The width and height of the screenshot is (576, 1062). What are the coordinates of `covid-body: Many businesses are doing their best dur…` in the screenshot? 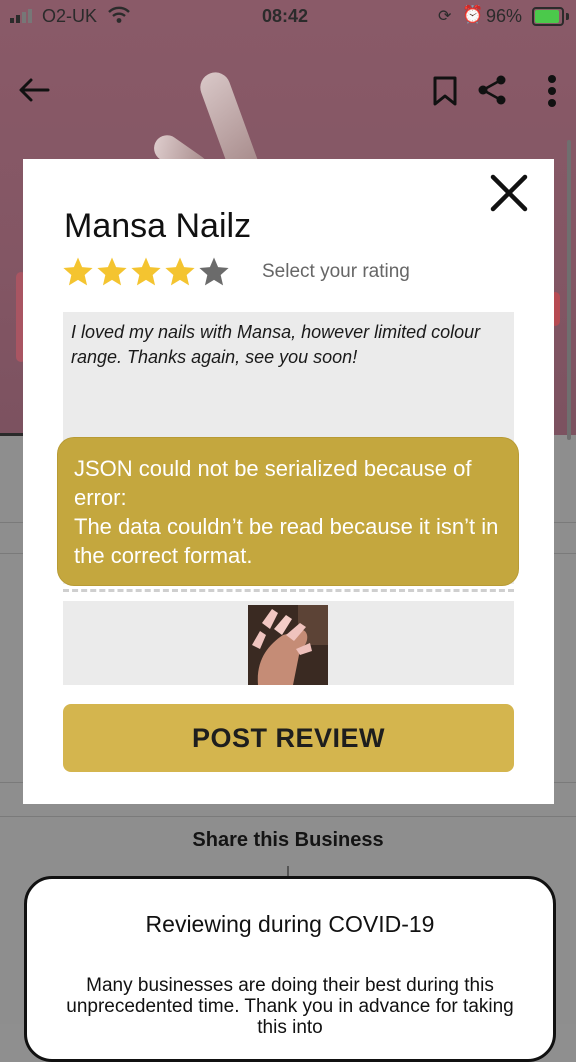 It's located at (290, 1006).